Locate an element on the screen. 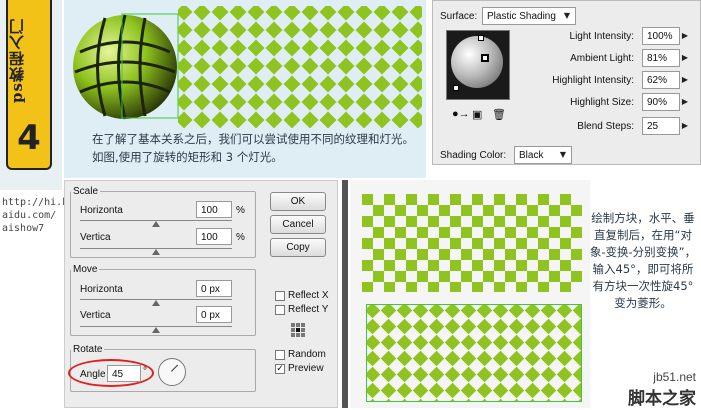 This screenshot has width=701, height=410. new-light-icon: ●→ is located at coordinates (461, 114).